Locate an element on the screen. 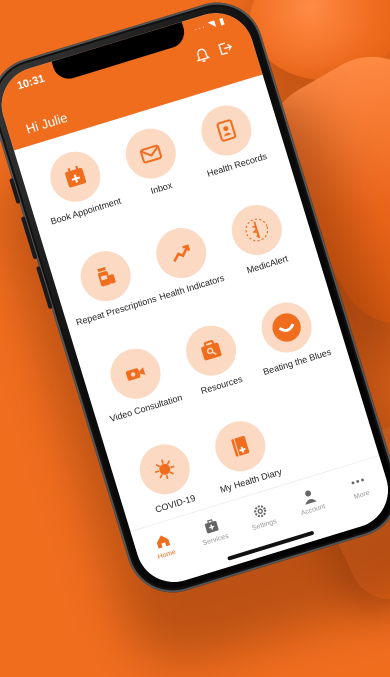 The width and height of the screenshot is (390, 677). video-camera-icon is located at coordinates (135, 374).